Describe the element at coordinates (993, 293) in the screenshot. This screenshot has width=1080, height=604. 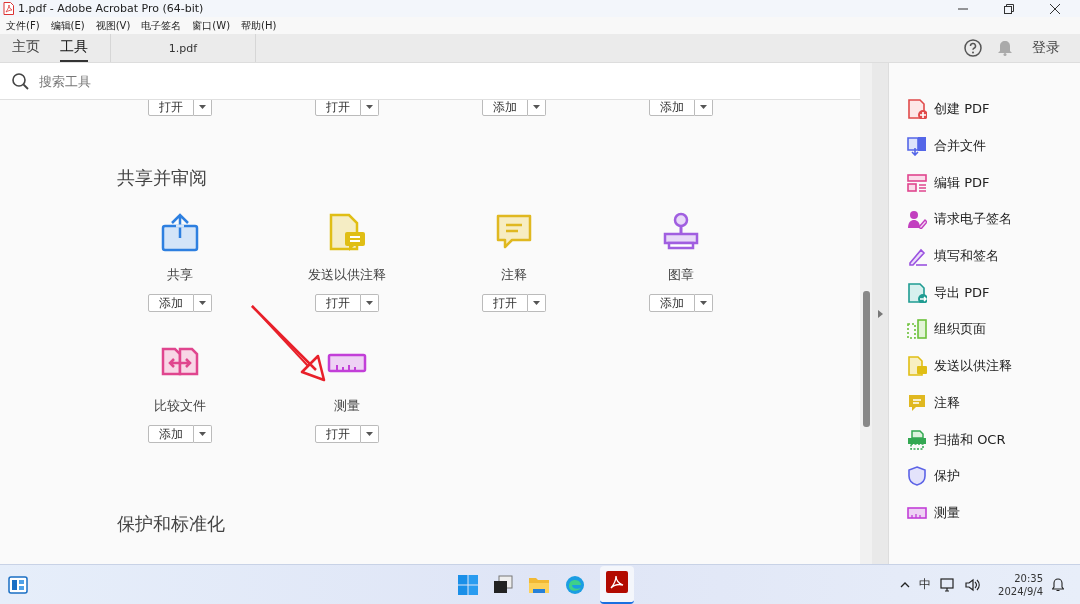
I see `tool-list-item: 导出 PDF` at that location.